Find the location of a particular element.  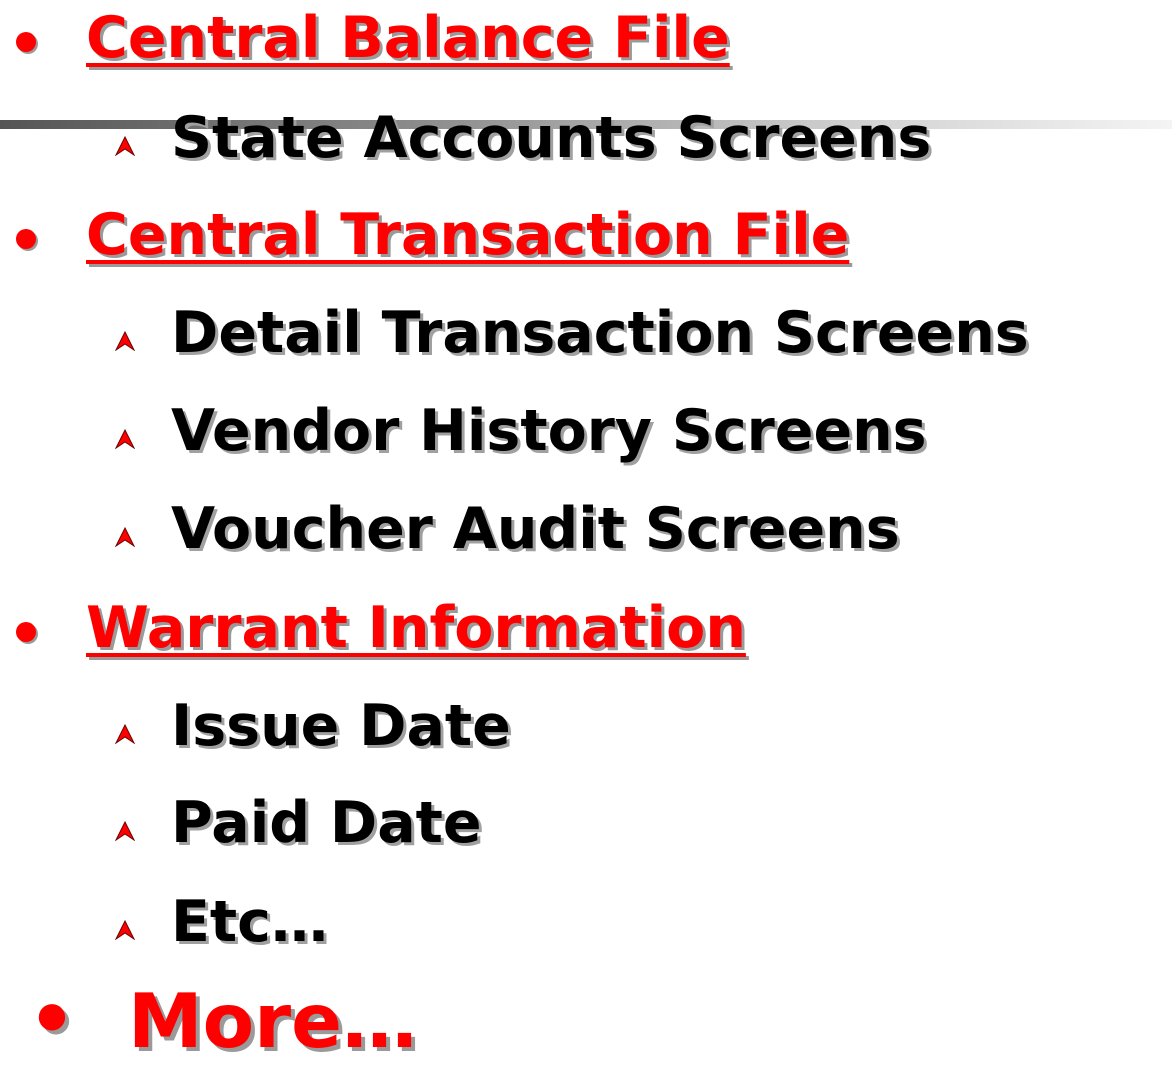

sub-item-label: Vendor History Screens is located at coordinates (549, 431).